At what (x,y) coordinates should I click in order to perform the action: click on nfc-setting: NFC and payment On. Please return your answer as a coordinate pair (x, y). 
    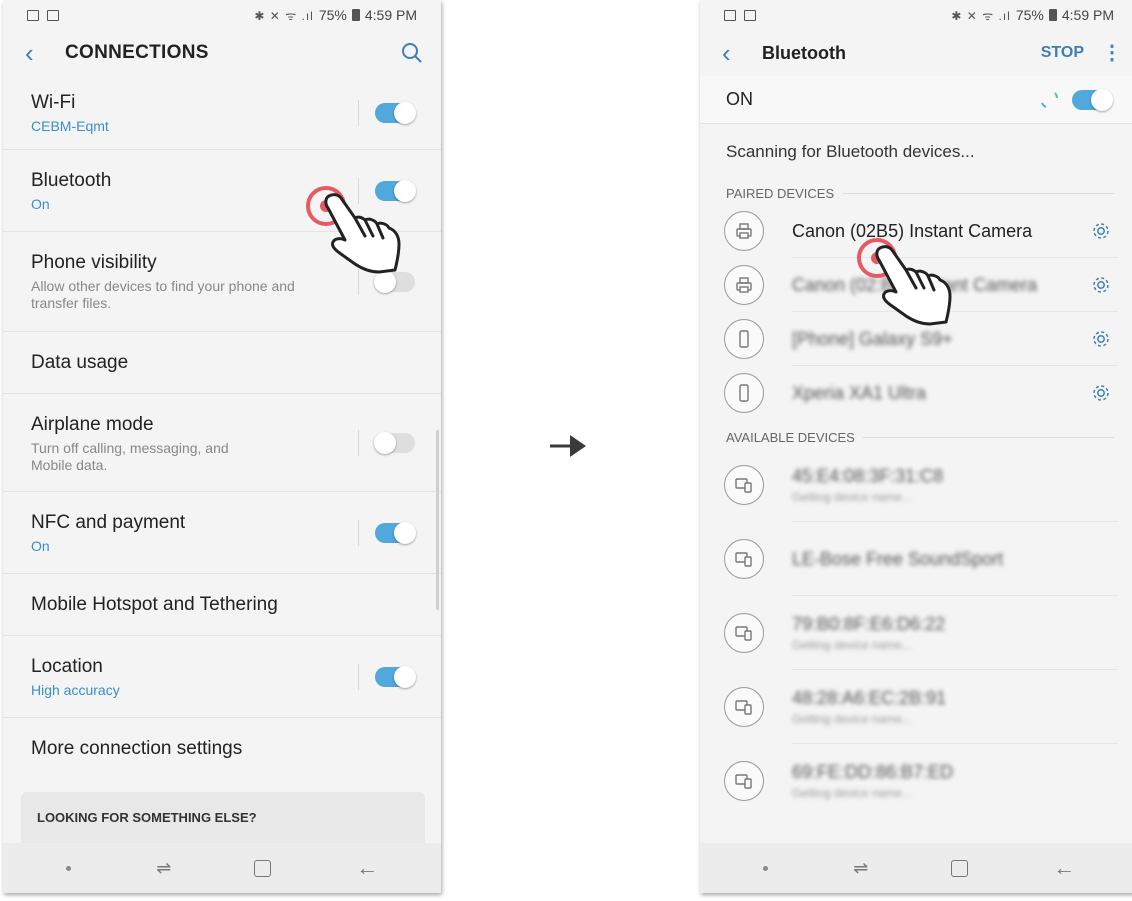
    Looking at the image, I should click on (222, 533).